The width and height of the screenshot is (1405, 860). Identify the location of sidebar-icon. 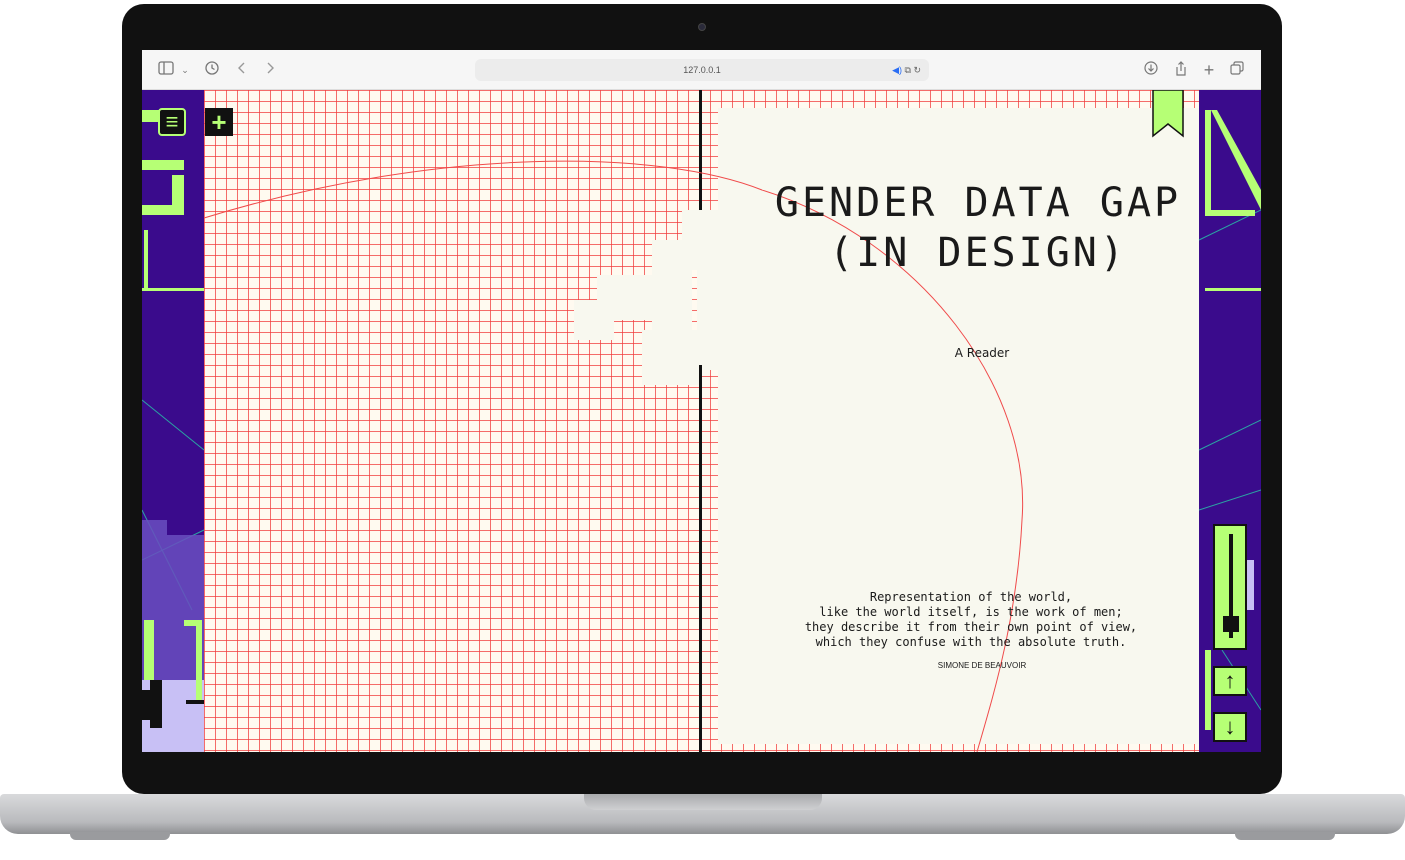
(166, 70).